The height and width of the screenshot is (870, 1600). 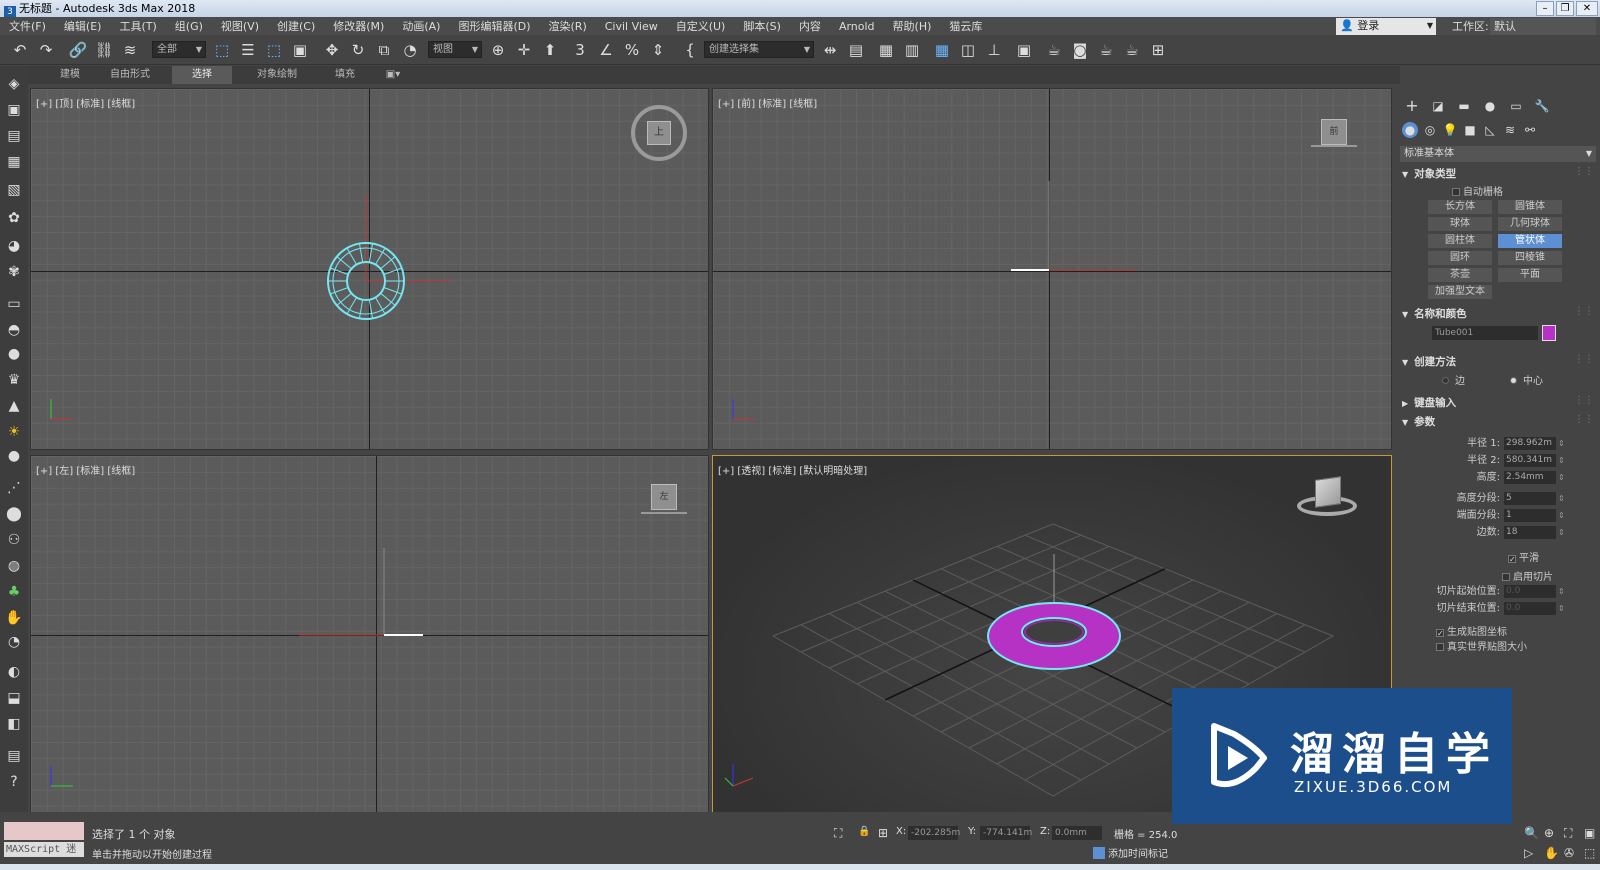 I want to click on percent-snap-icon: %, so click(x=632, y=50).